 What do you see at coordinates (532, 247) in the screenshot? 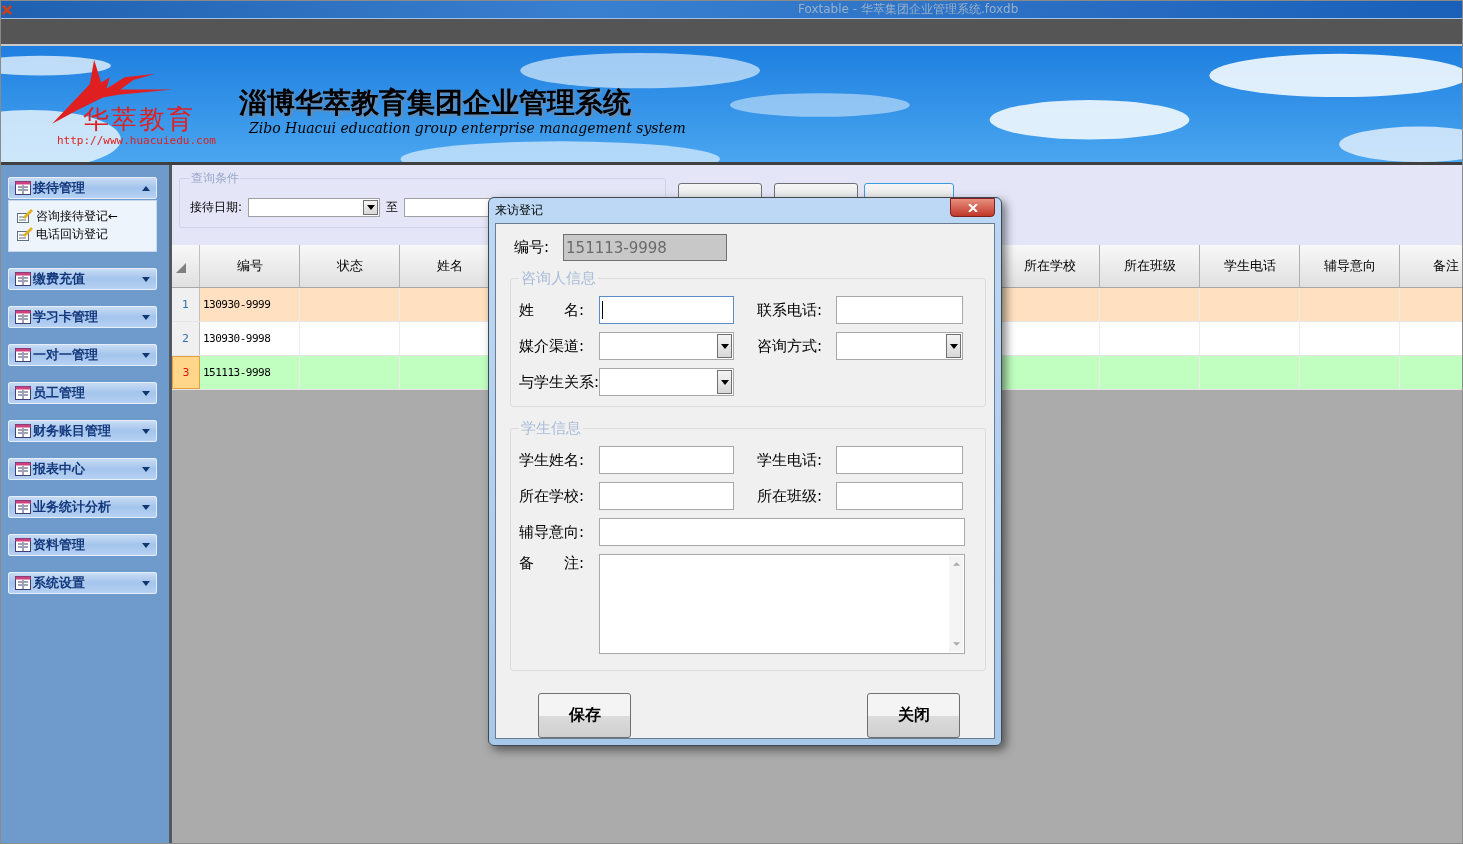
I see `field-label: 编号:` at bounding box center [532, 247].